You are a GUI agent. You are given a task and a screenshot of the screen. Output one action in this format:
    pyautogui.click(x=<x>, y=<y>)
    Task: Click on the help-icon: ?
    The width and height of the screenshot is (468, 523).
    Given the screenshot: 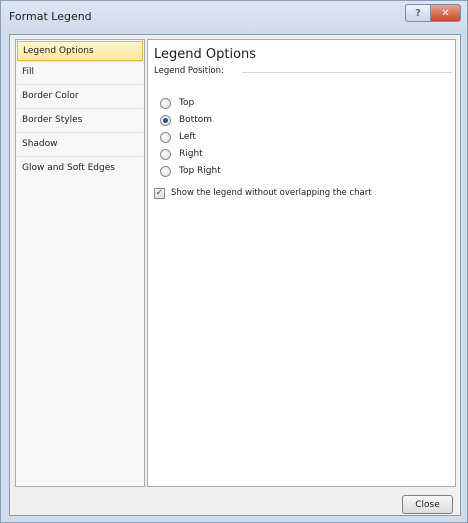 What is the action you would take?
    pyautogui.click(x=418, y=13)
    